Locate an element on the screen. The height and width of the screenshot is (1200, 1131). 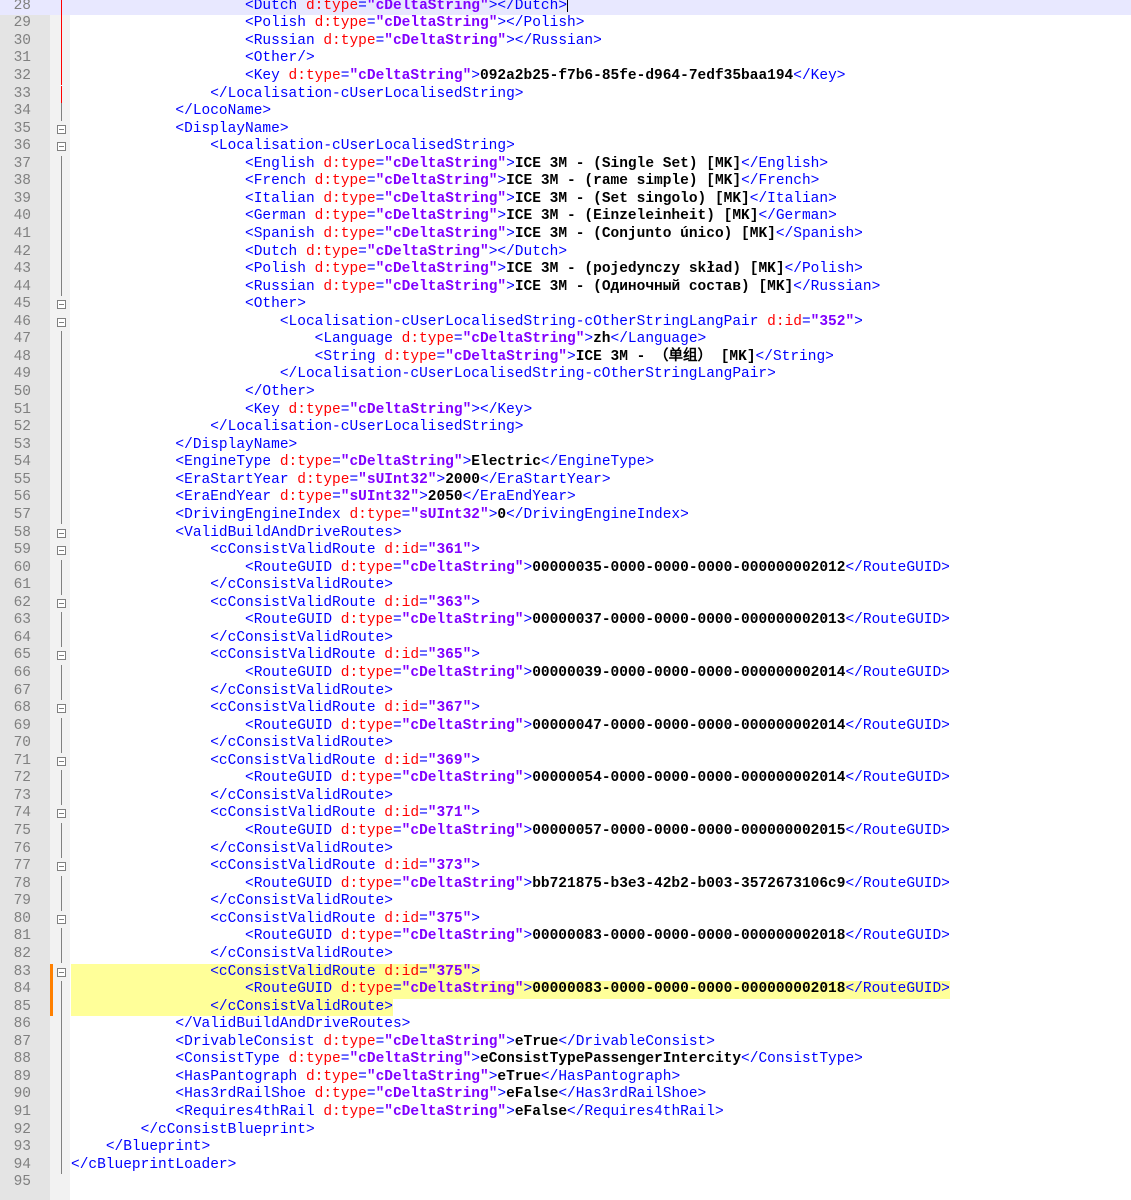
code-line: 65 <cConsistValidRoute d:id="365"> is located at coordinates (565, 656).